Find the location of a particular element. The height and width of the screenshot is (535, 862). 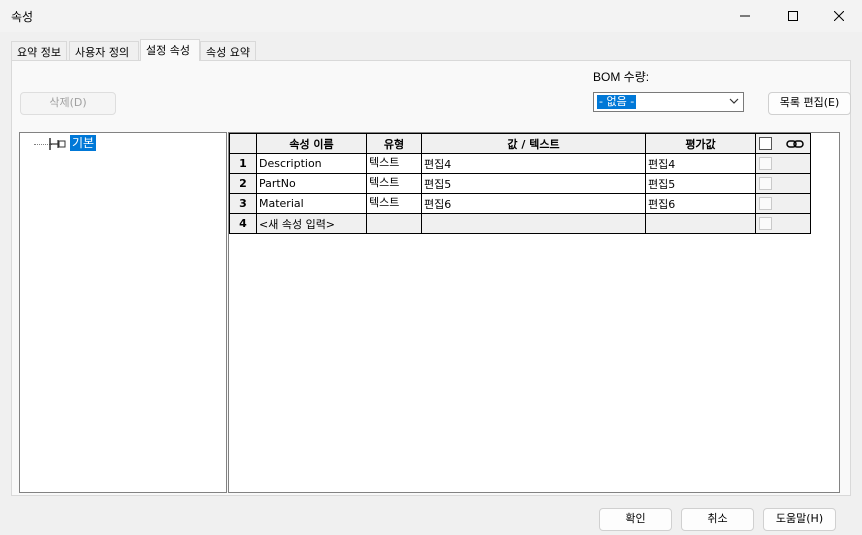

tab-config-properties: 설정 속성 is located at coordinates (170, 50).